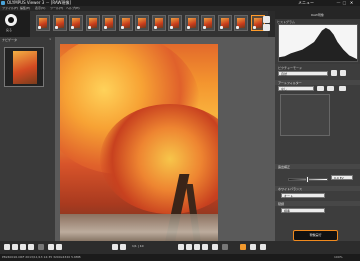 This screenshot has height=261, width=360. I want to click on histogram, so click(318, 43).